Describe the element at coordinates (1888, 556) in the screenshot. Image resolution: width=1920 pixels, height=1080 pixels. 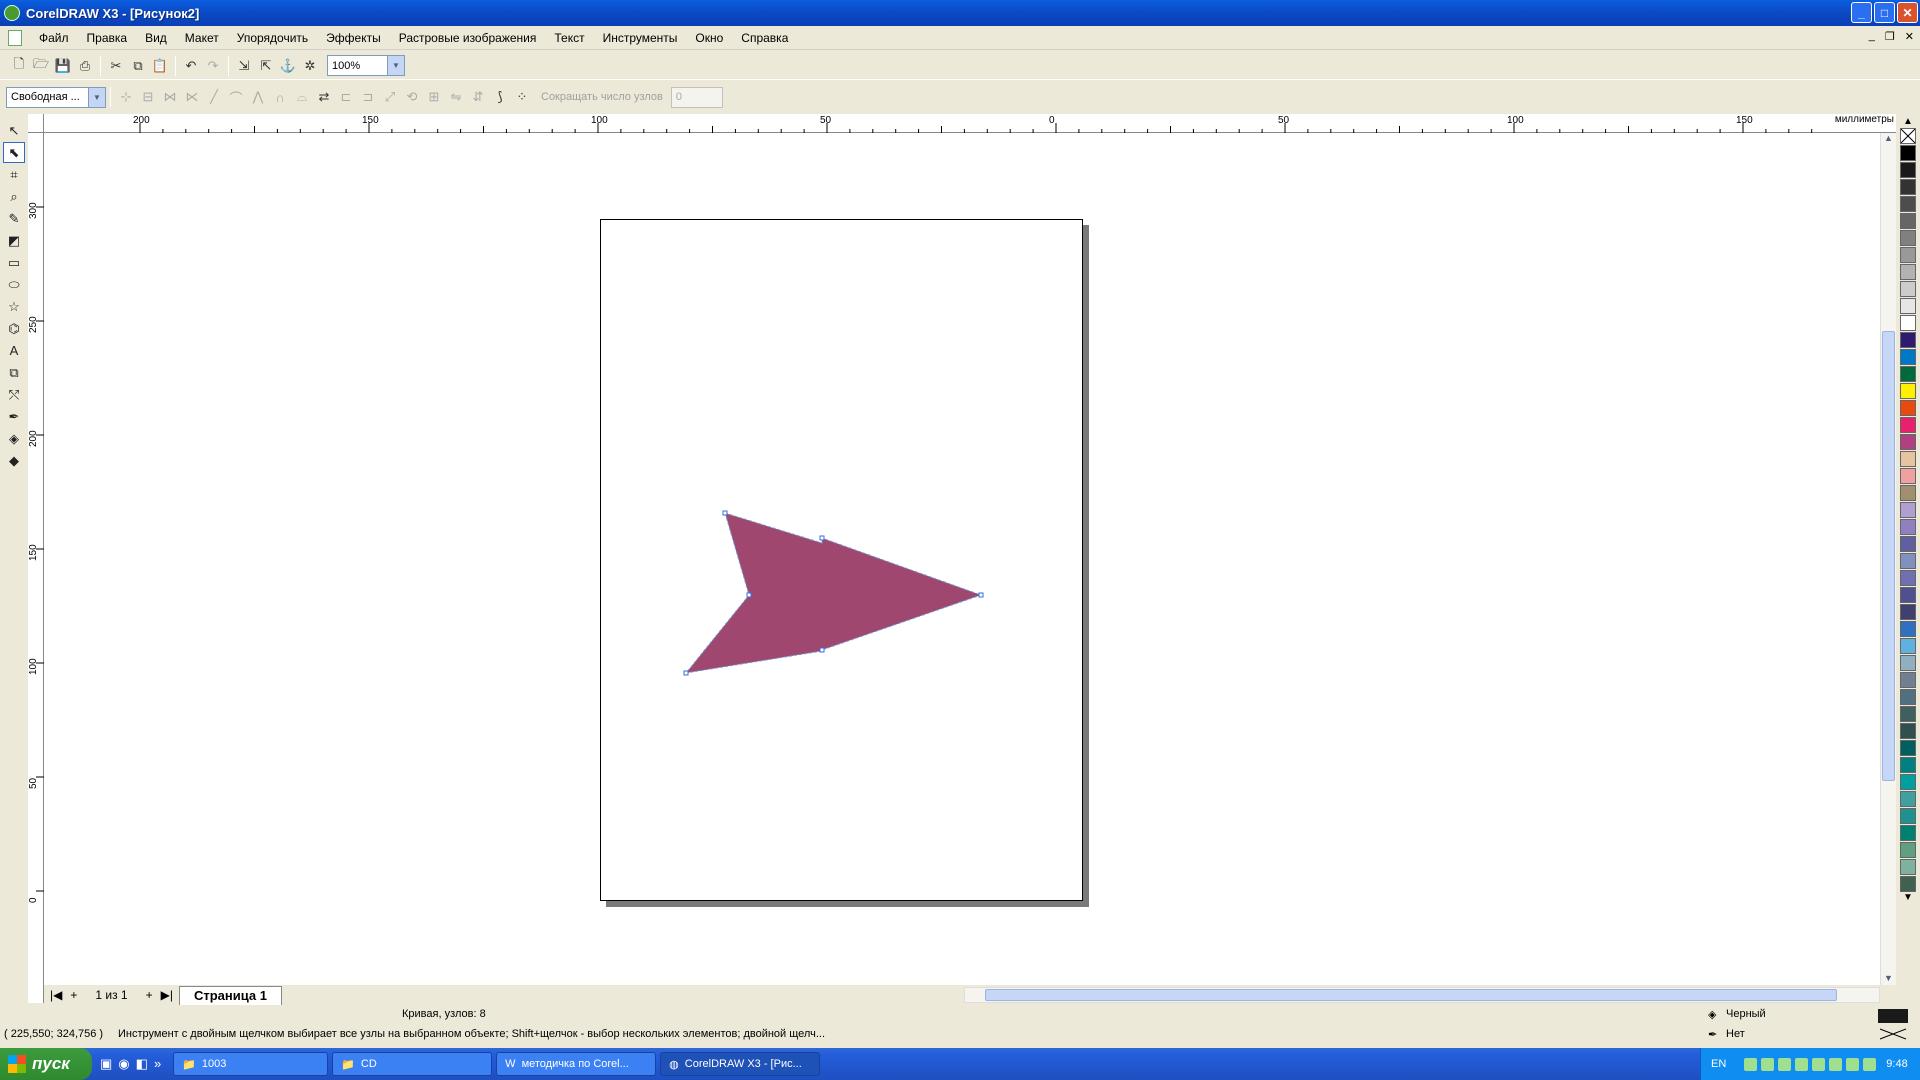
I see `vertical-scroll-thumb` at that location.